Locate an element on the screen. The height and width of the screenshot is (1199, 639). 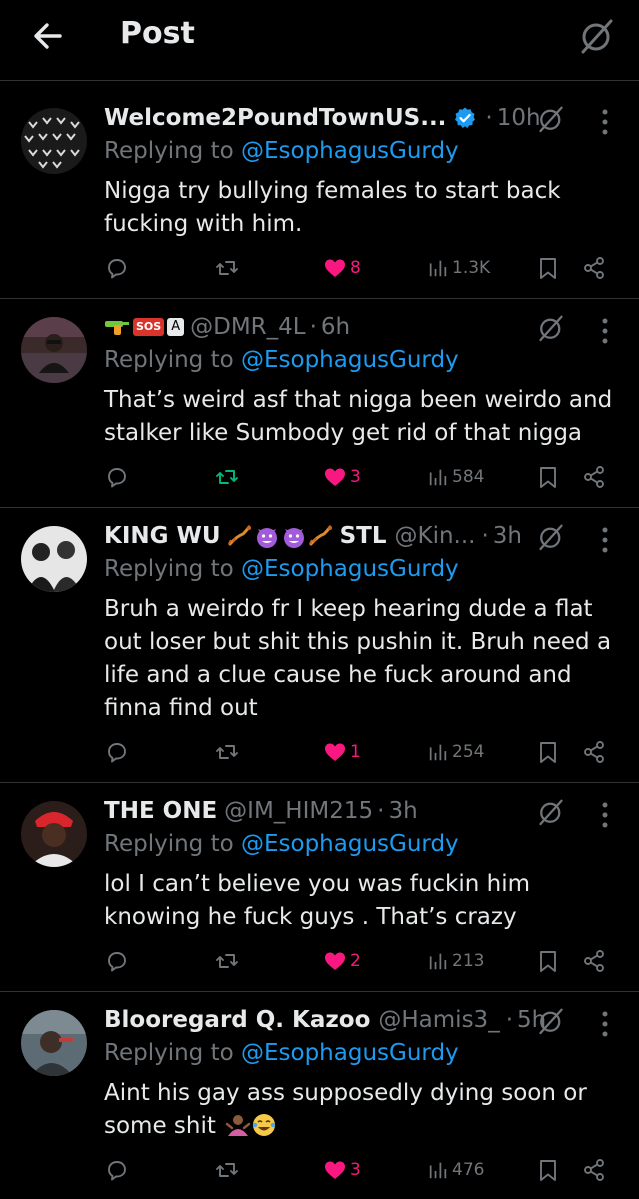
views-button: 476 is located at coordinates (455, 1170).